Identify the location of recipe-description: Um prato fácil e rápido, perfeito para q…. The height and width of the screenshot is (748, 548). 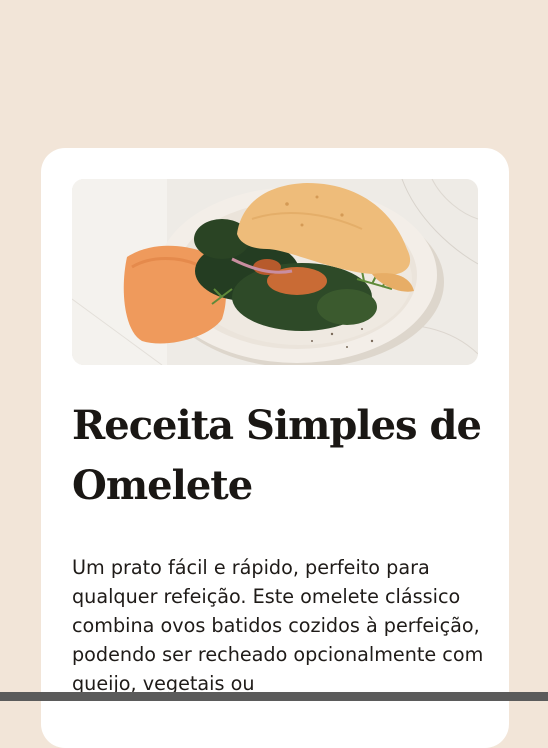
(278, 625).